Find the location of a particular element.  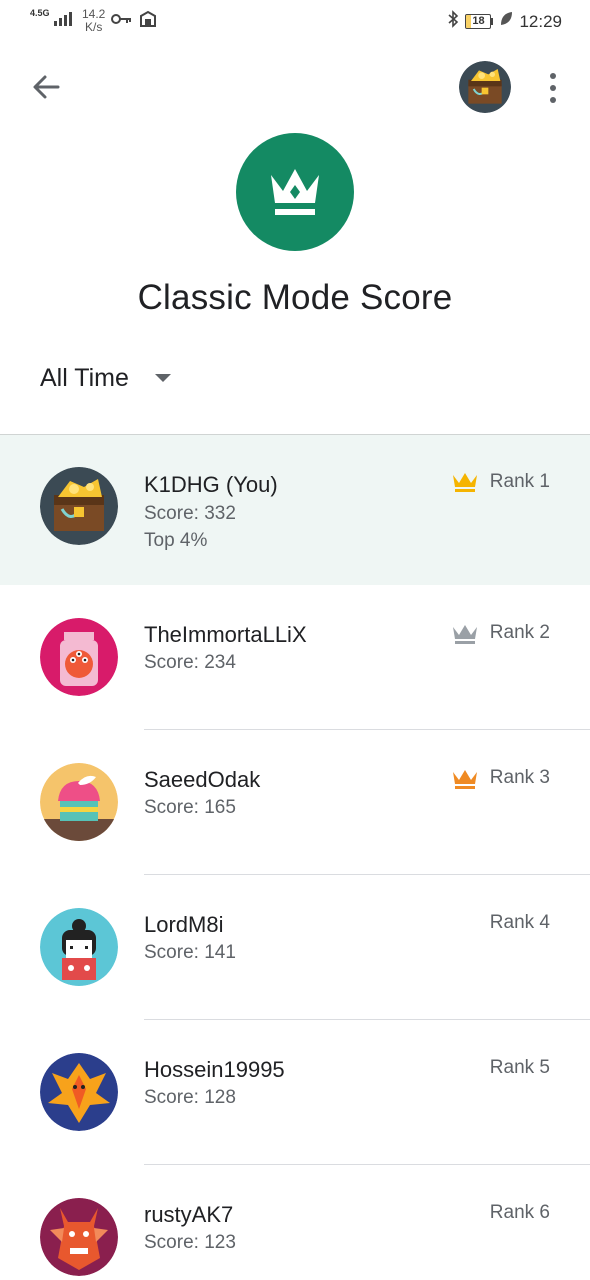

more-vert-icon is located at coordinates (553, 76).